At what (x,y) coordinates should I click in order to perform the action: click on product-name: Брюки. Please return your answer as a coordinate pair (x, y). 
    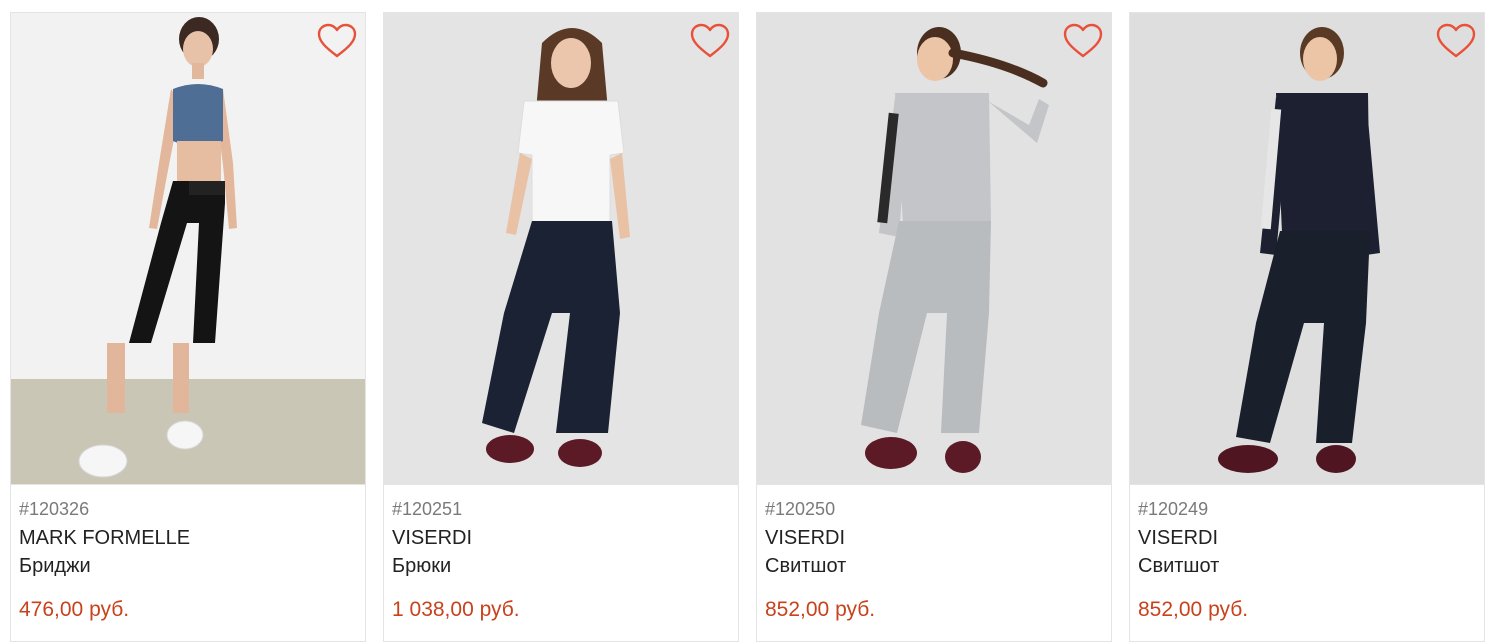
    Looking at the image, I should click on (561, 566).